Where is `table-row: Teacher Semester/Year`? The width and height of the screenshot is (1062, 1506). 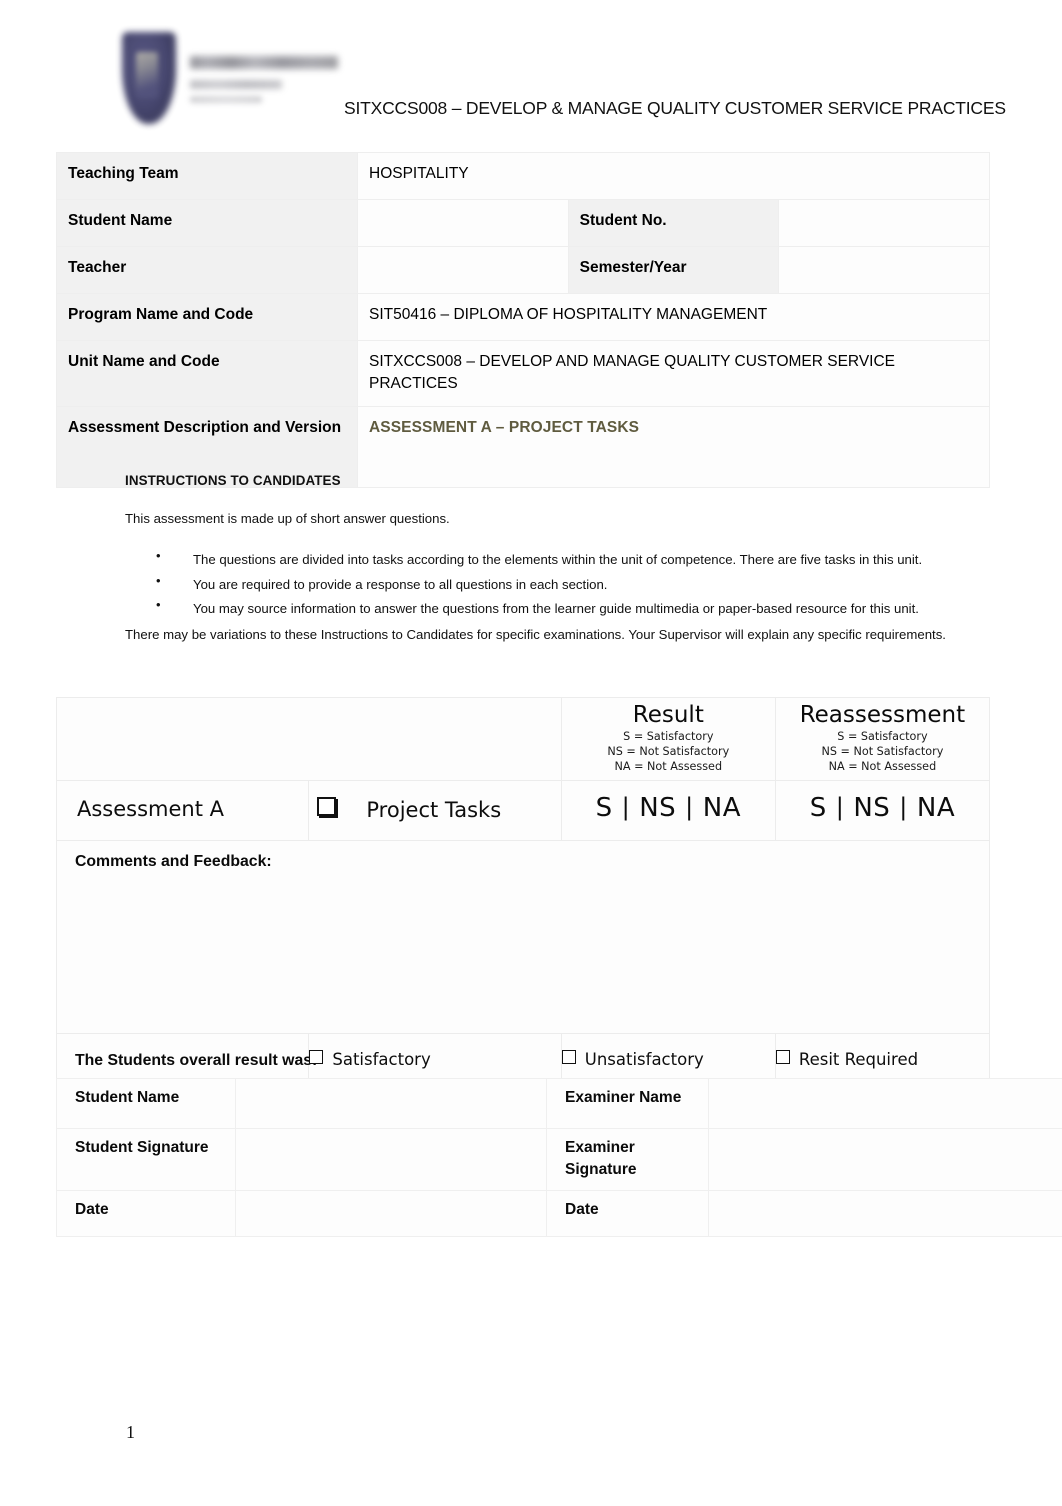 table-row: Teacher Semester/Year is located at coordinates (523, 270).